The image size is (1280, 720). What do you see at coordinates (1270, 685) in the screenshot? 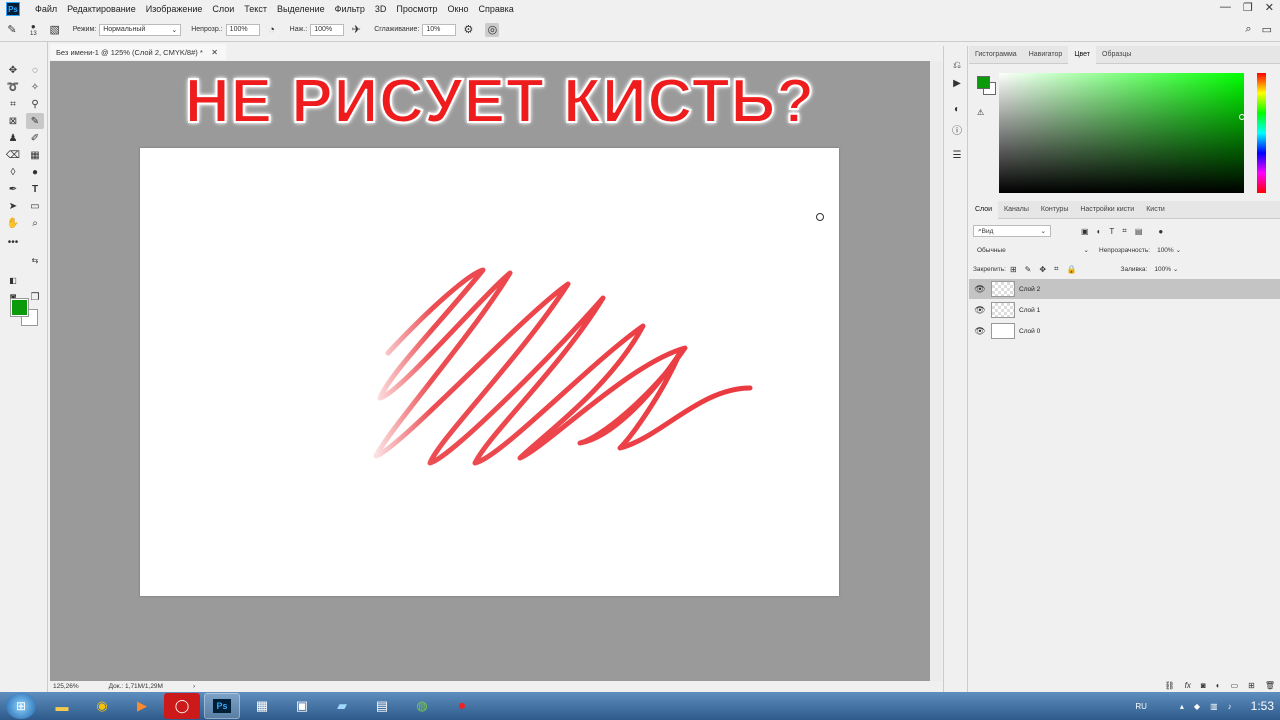
I see `delete-layer-icon: 🗑` at bounding box center [1270, 685].